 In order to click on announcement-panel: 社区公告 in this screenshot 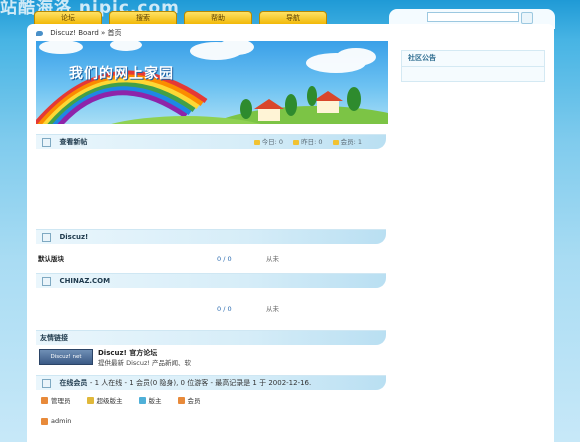, I will do `click(473, 66)`.